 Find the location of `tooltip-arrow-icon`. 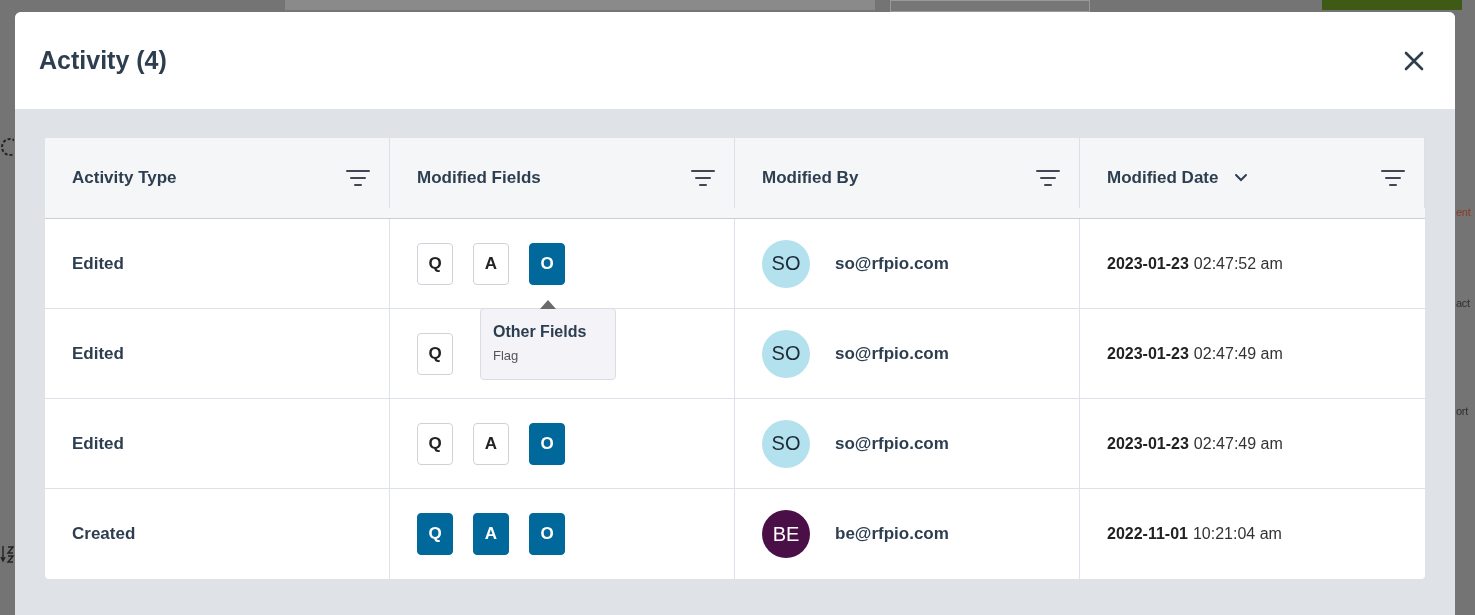

tooltip-arrow-icon is located at coordinates (548, 304).